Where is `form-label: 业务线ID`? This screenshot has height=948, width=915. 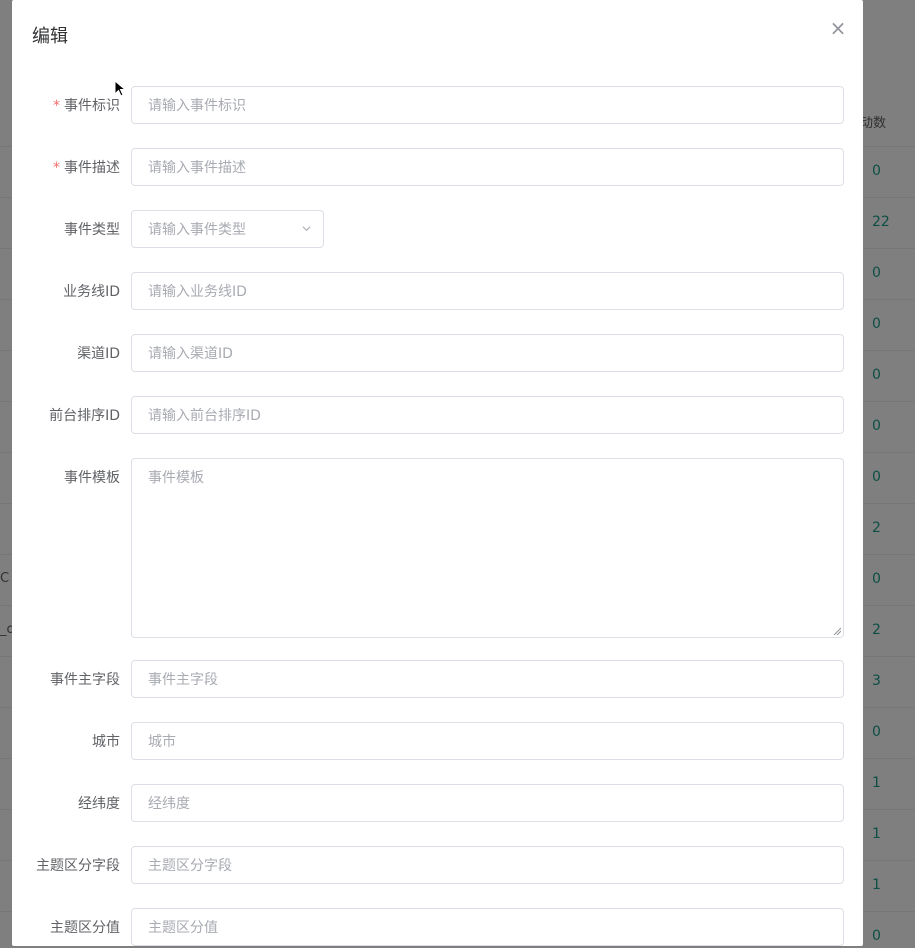
form-label: 业务线ID is located at coordinates (91, 292).